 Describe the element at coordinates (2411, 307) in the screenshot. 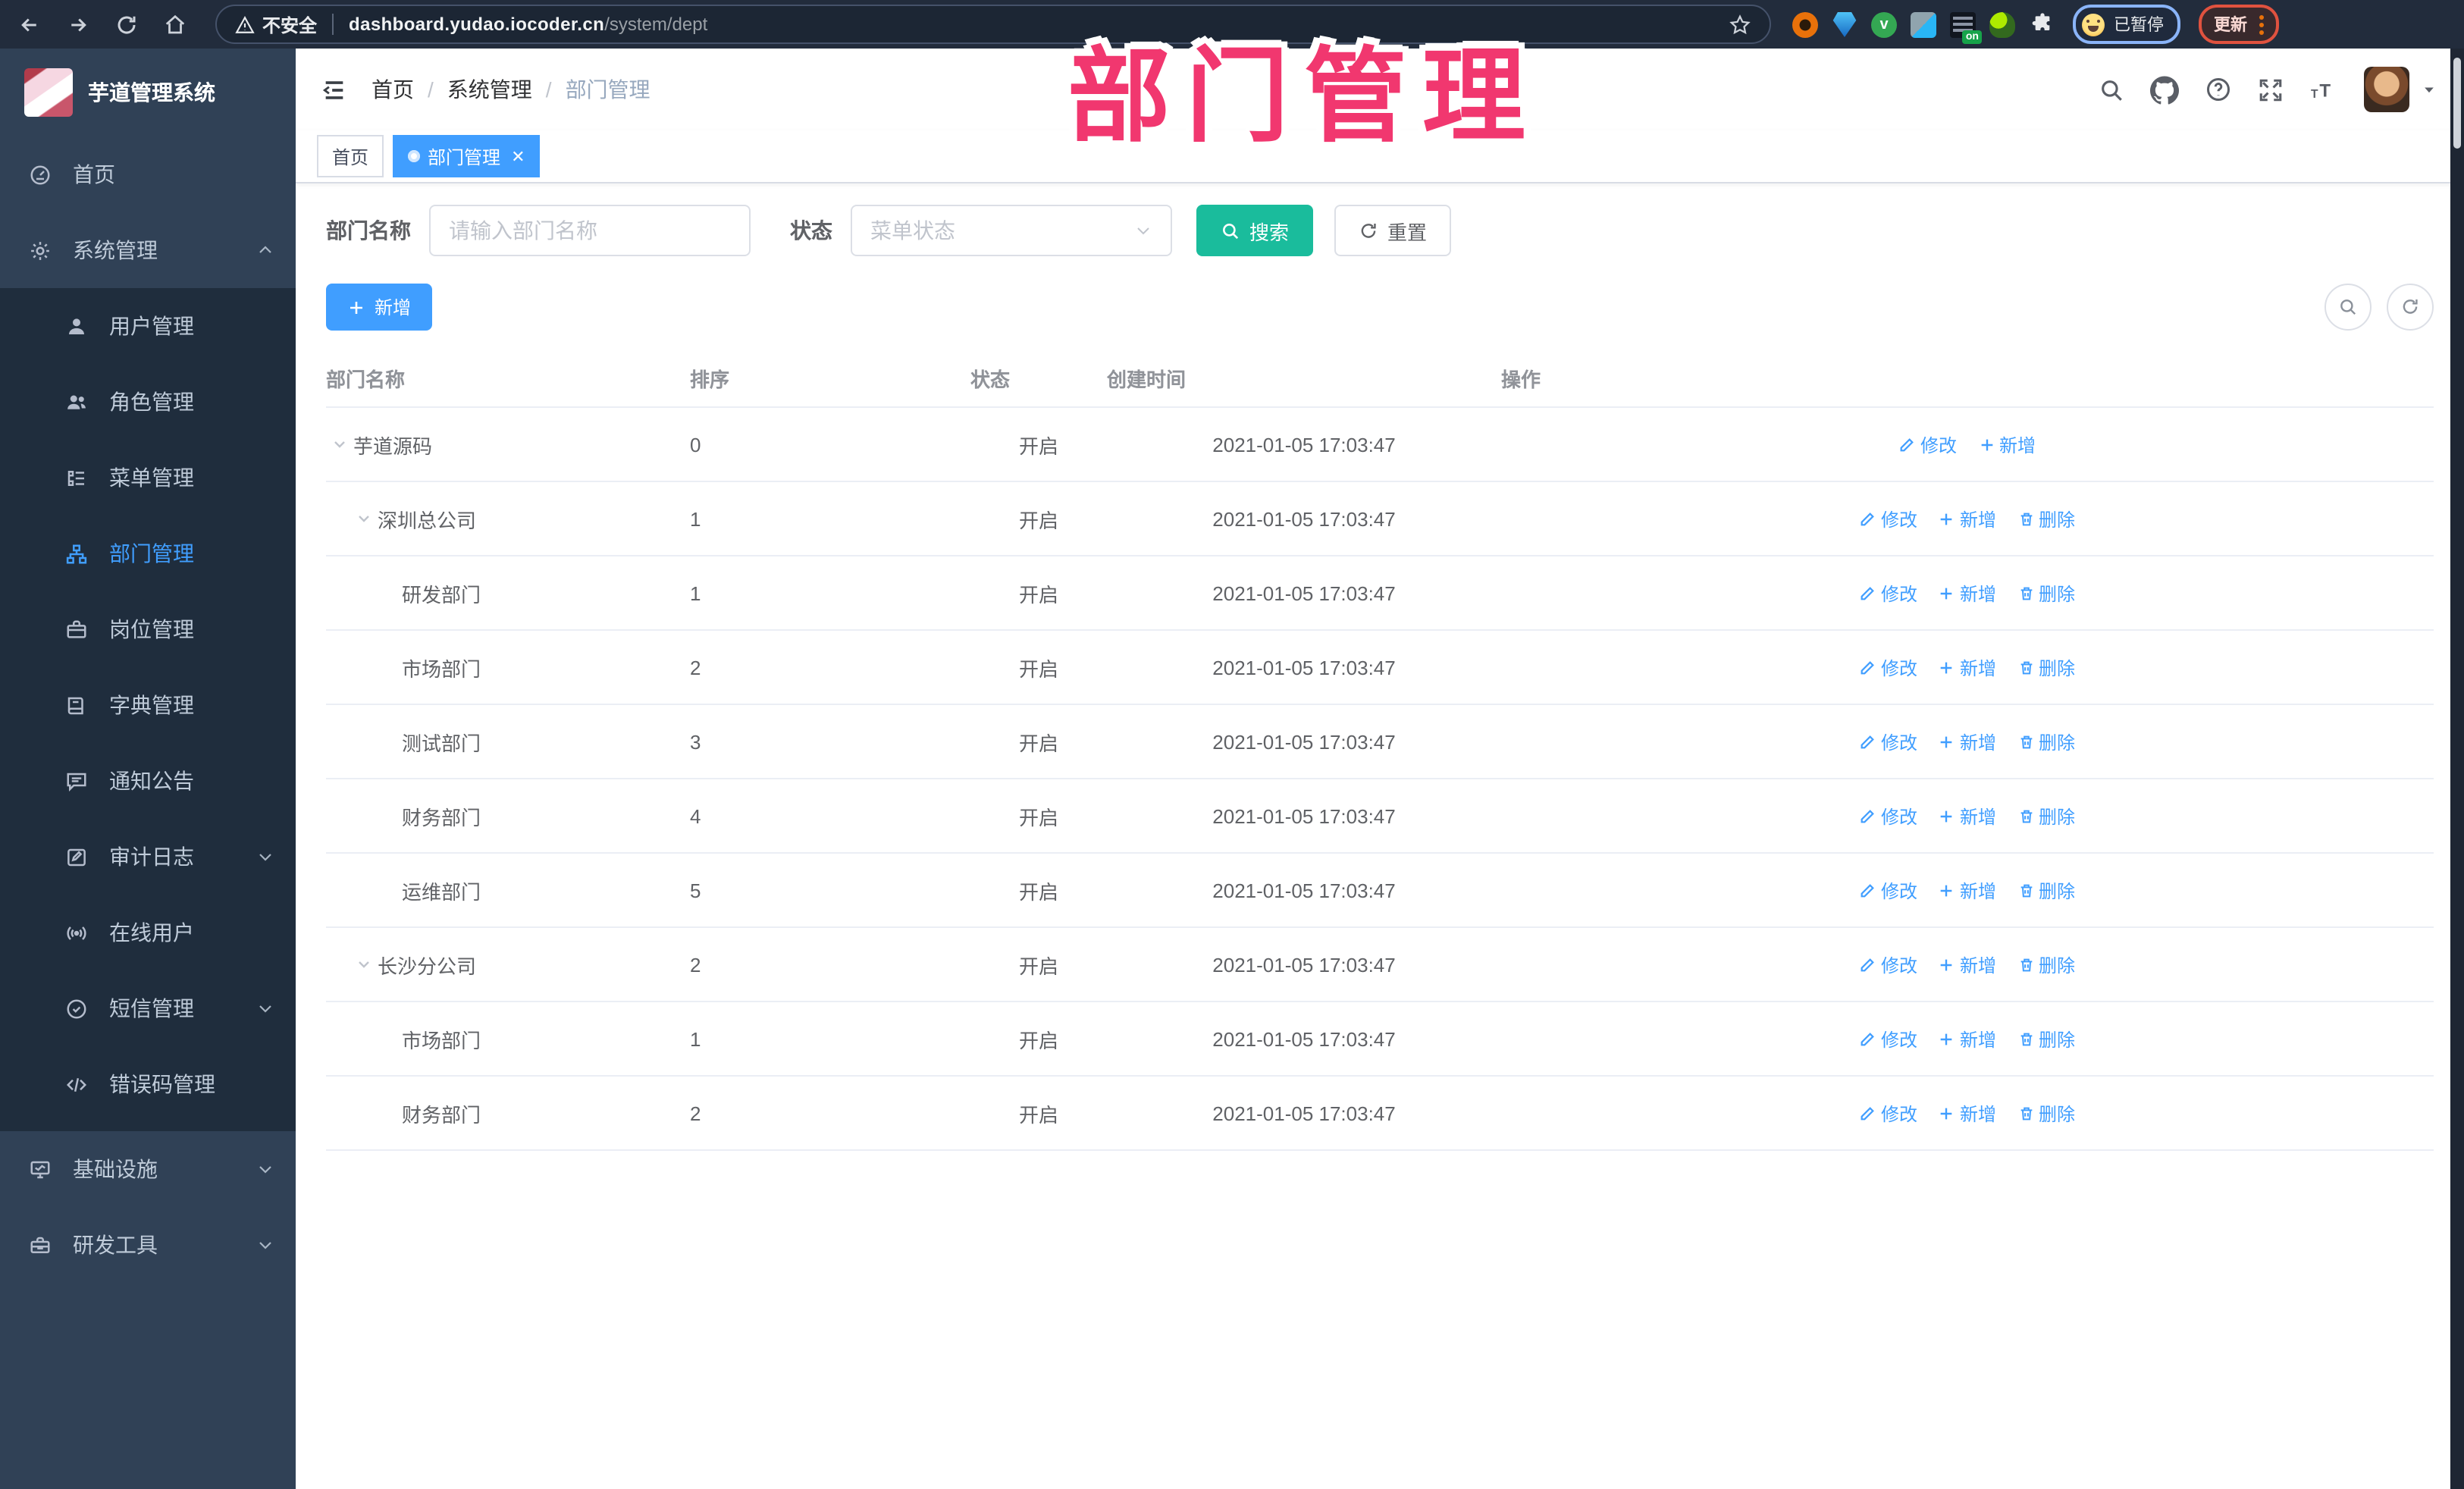

I see `refresh-table-button` at that location.